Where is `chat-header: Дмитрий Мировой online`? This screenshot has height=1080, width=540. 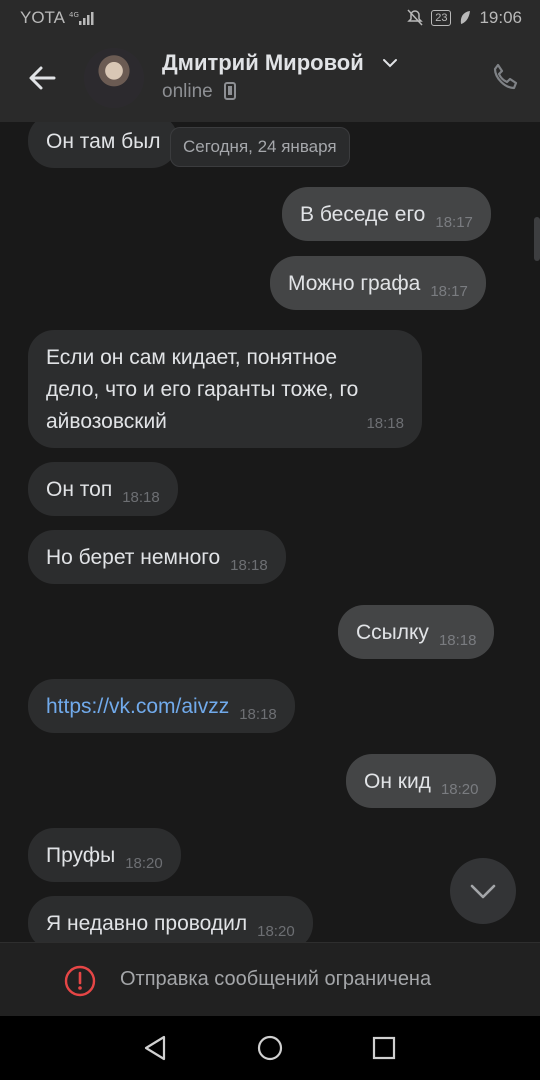
chat-header: Дмитрий Мировой online is located at coordinates (270, 79).